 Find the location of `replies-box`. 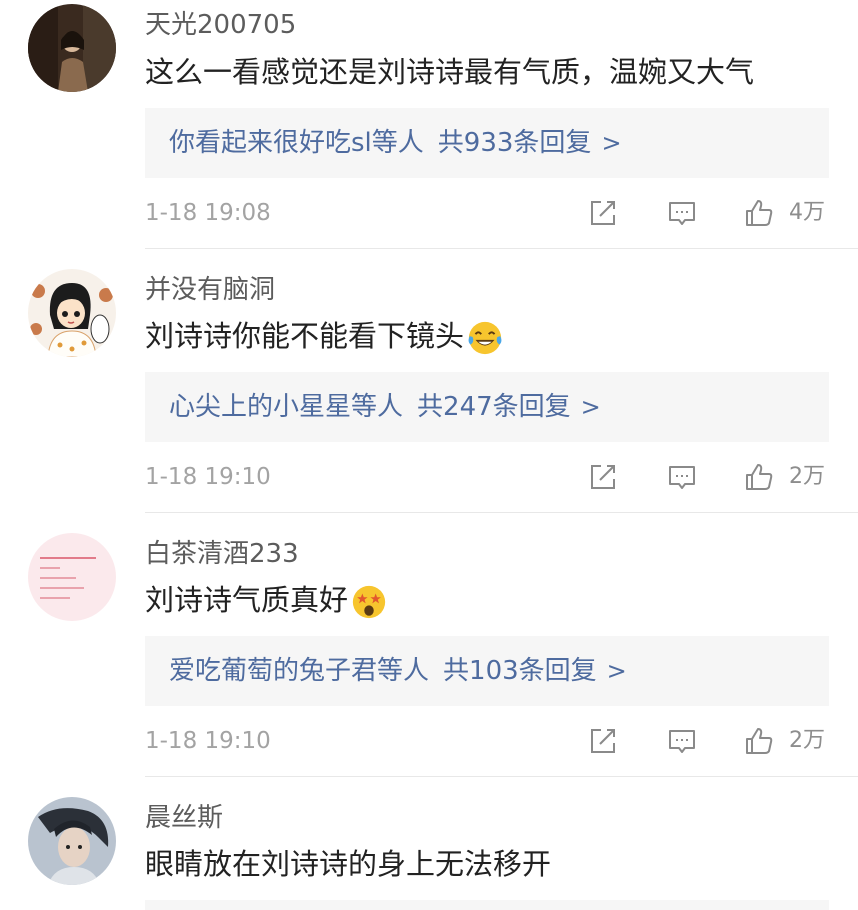

replies-box is located at coordinates (487, 905).